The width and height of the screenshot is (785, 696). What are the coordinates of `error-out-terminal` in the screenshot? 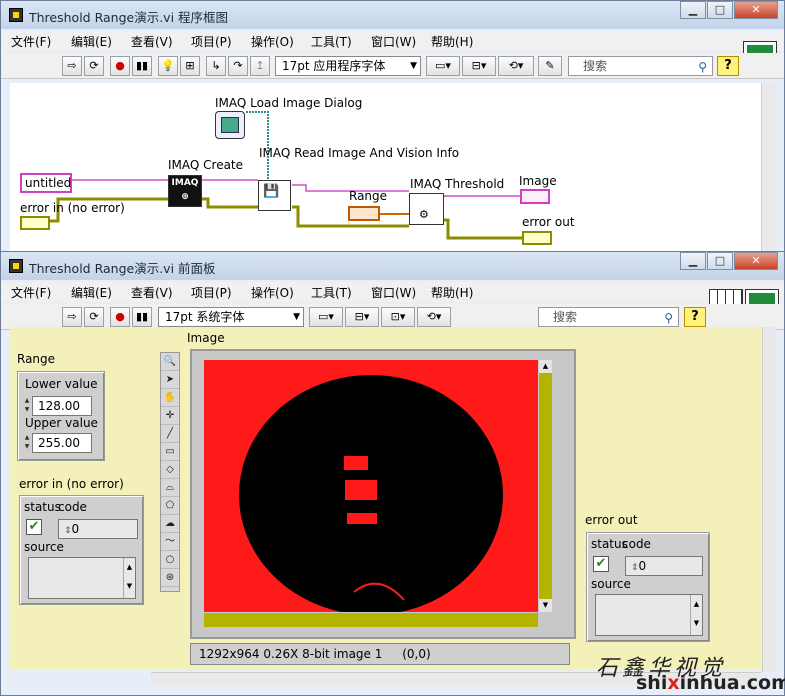 It's located at (537, 238).